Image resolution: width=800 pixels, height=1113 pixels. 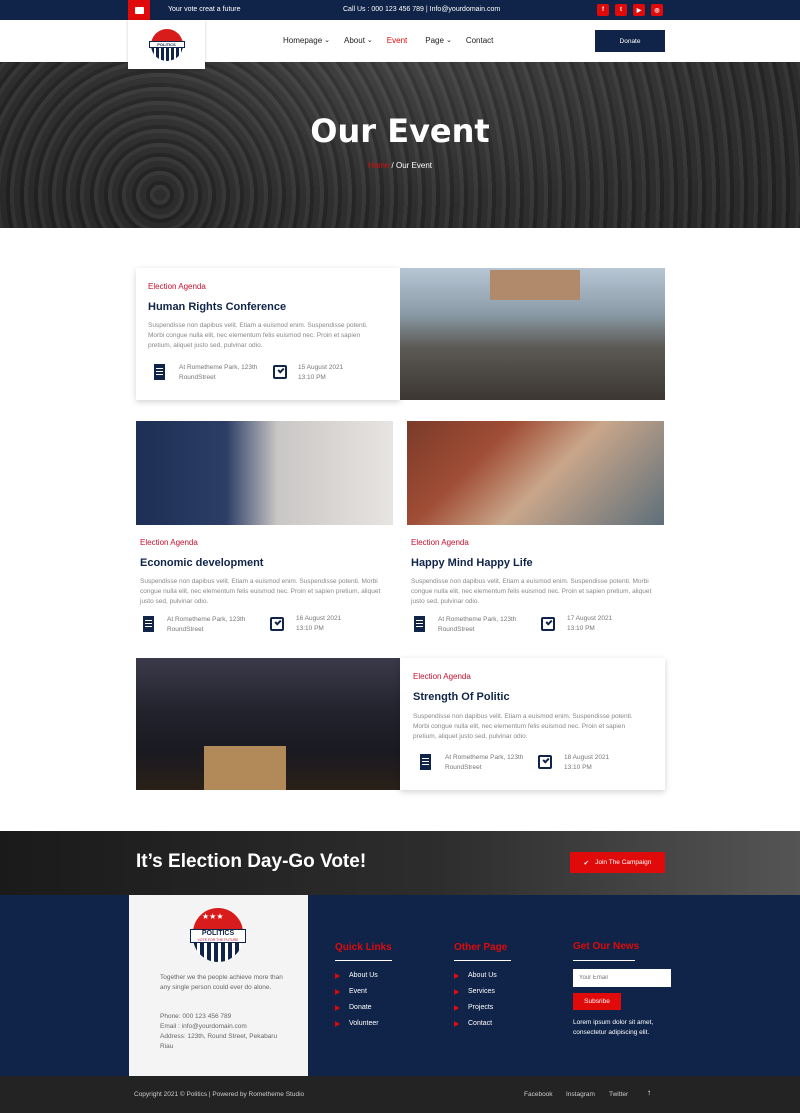 I want to click on chat-icon, so click(x=139, y=10).